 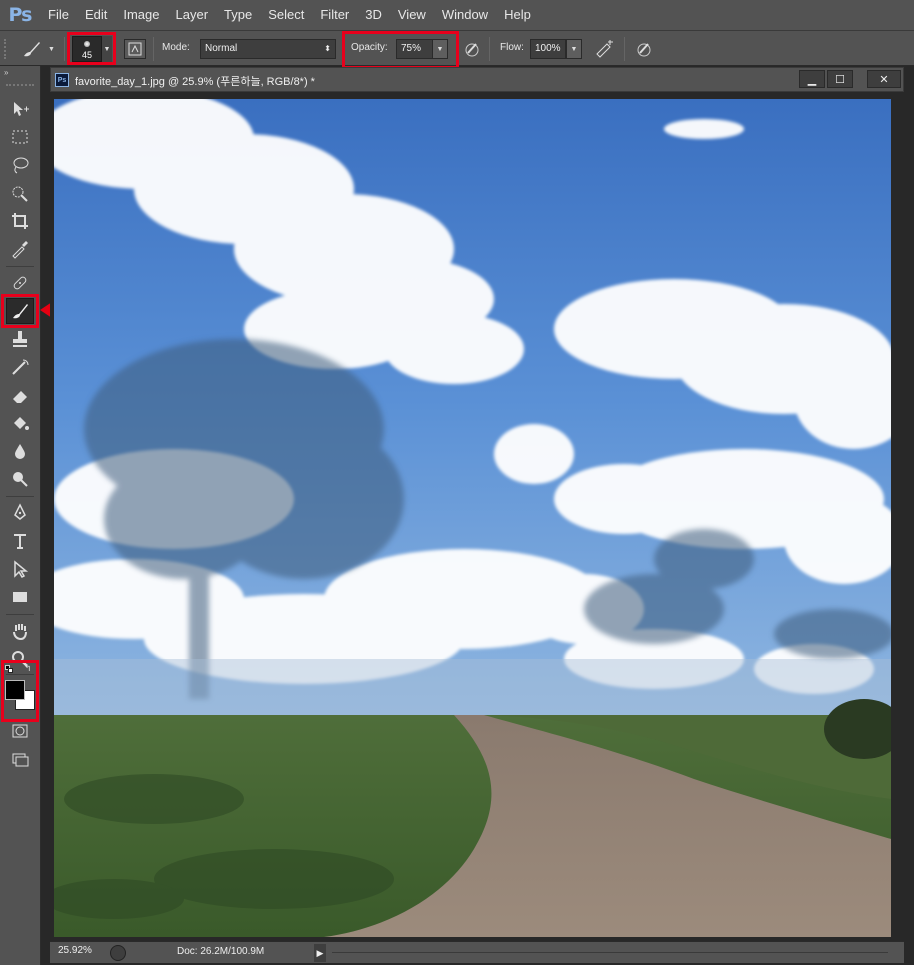 I want to click on water-drop-icon, so click(x=20, y=451).